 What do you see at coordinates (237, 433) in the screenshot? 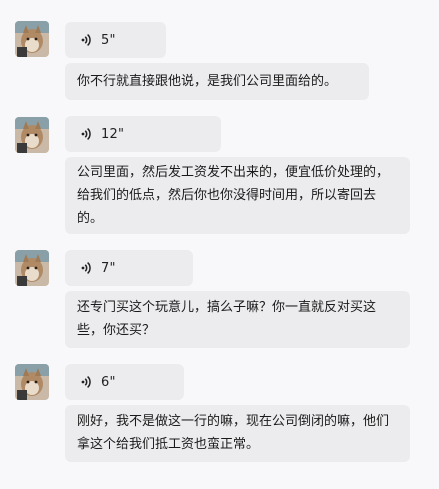
I see `voice-transcript-text: 刚好，我不是做这一行的嘛，现在公司倒闭的嘛，他们拿这个给我们抵工资也蛮正常。` at bounding box center [237, 433].